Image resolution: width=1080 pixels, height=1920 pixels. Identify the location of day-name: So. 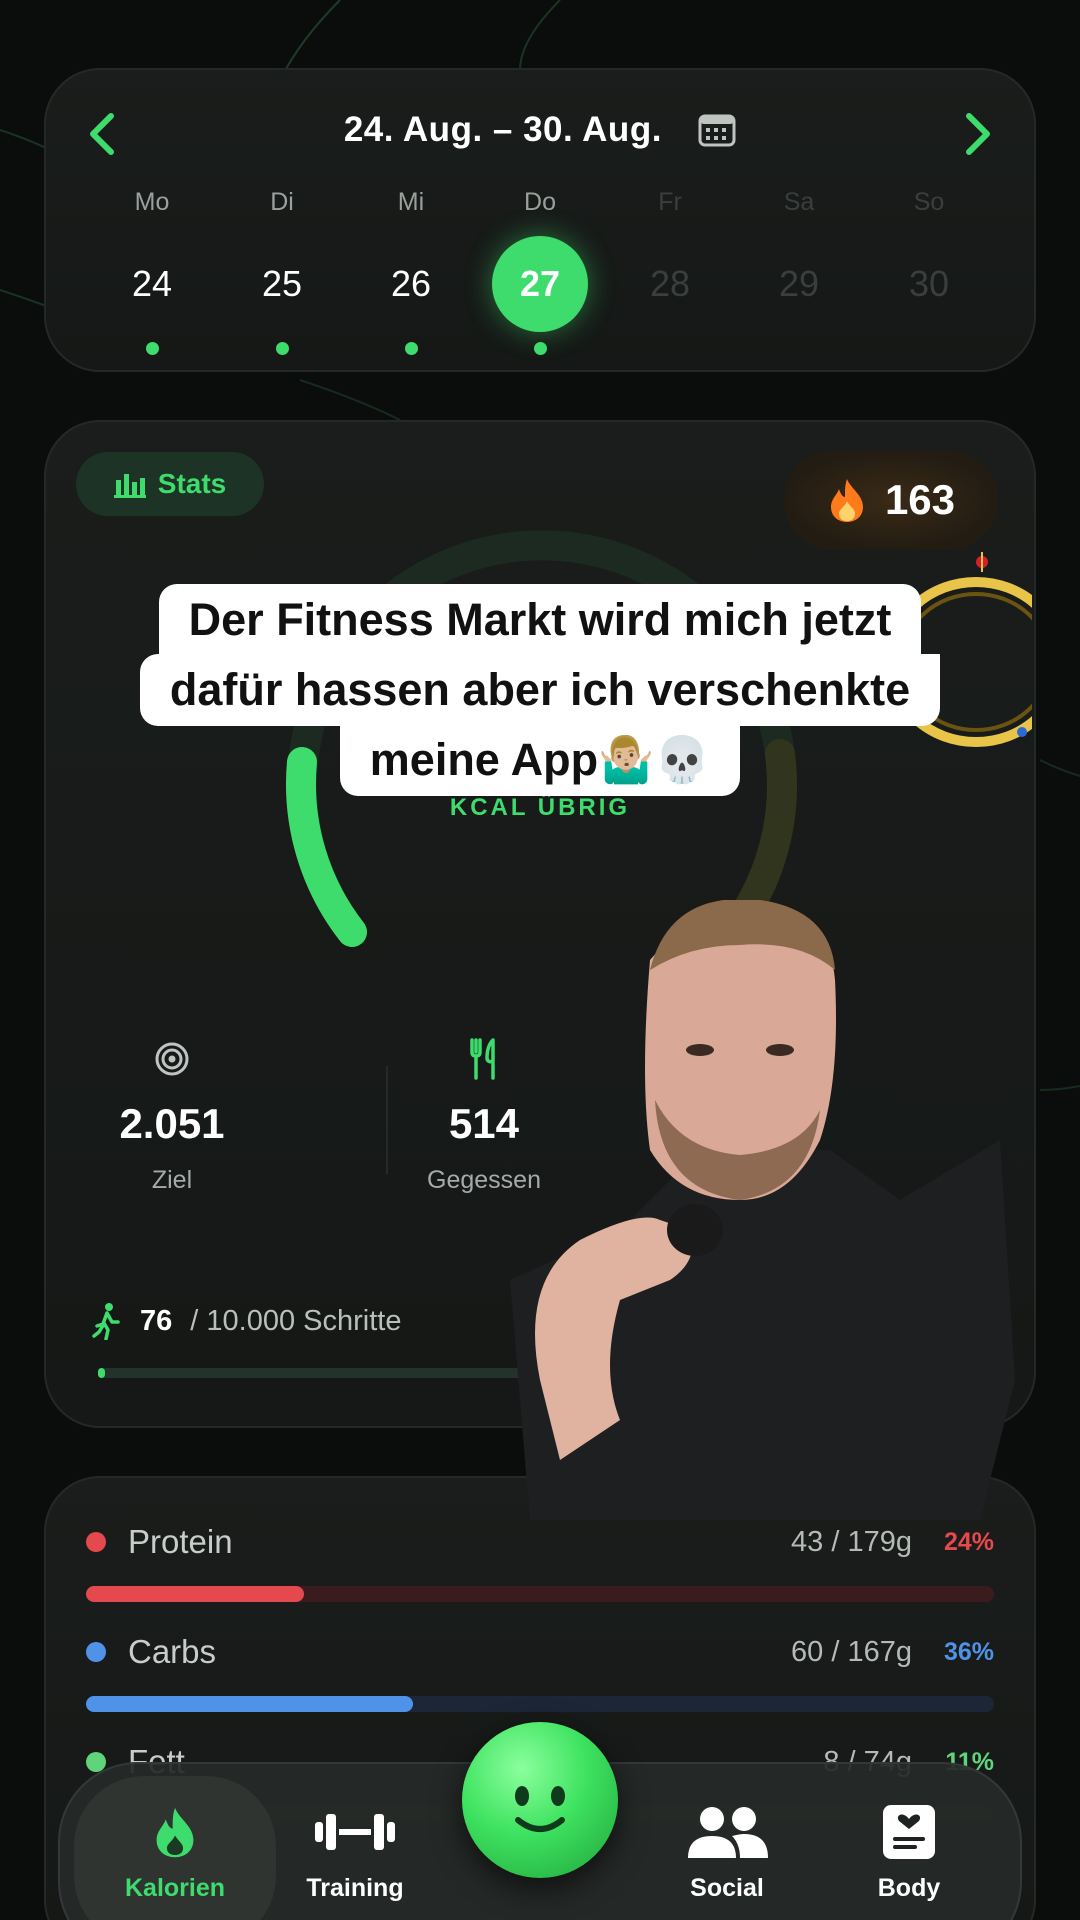
(929, 202).